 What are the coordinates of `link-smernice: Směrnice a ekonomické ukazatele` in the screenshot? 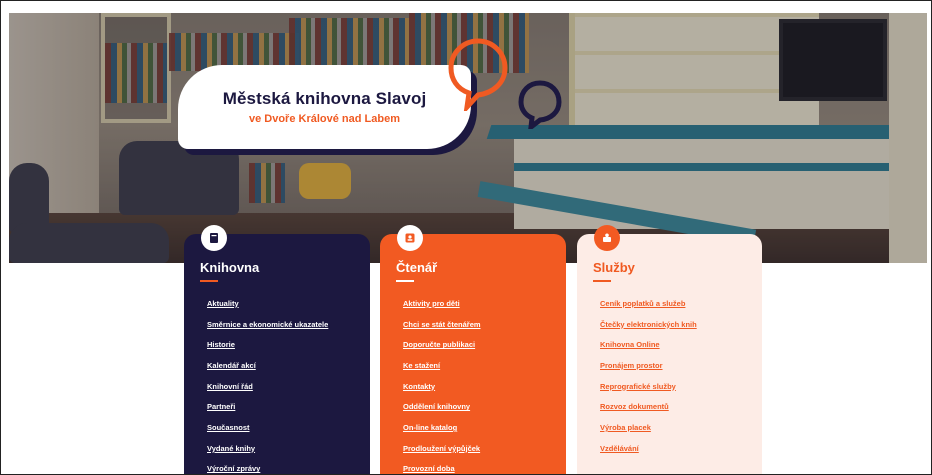 It's located at (267, 324).